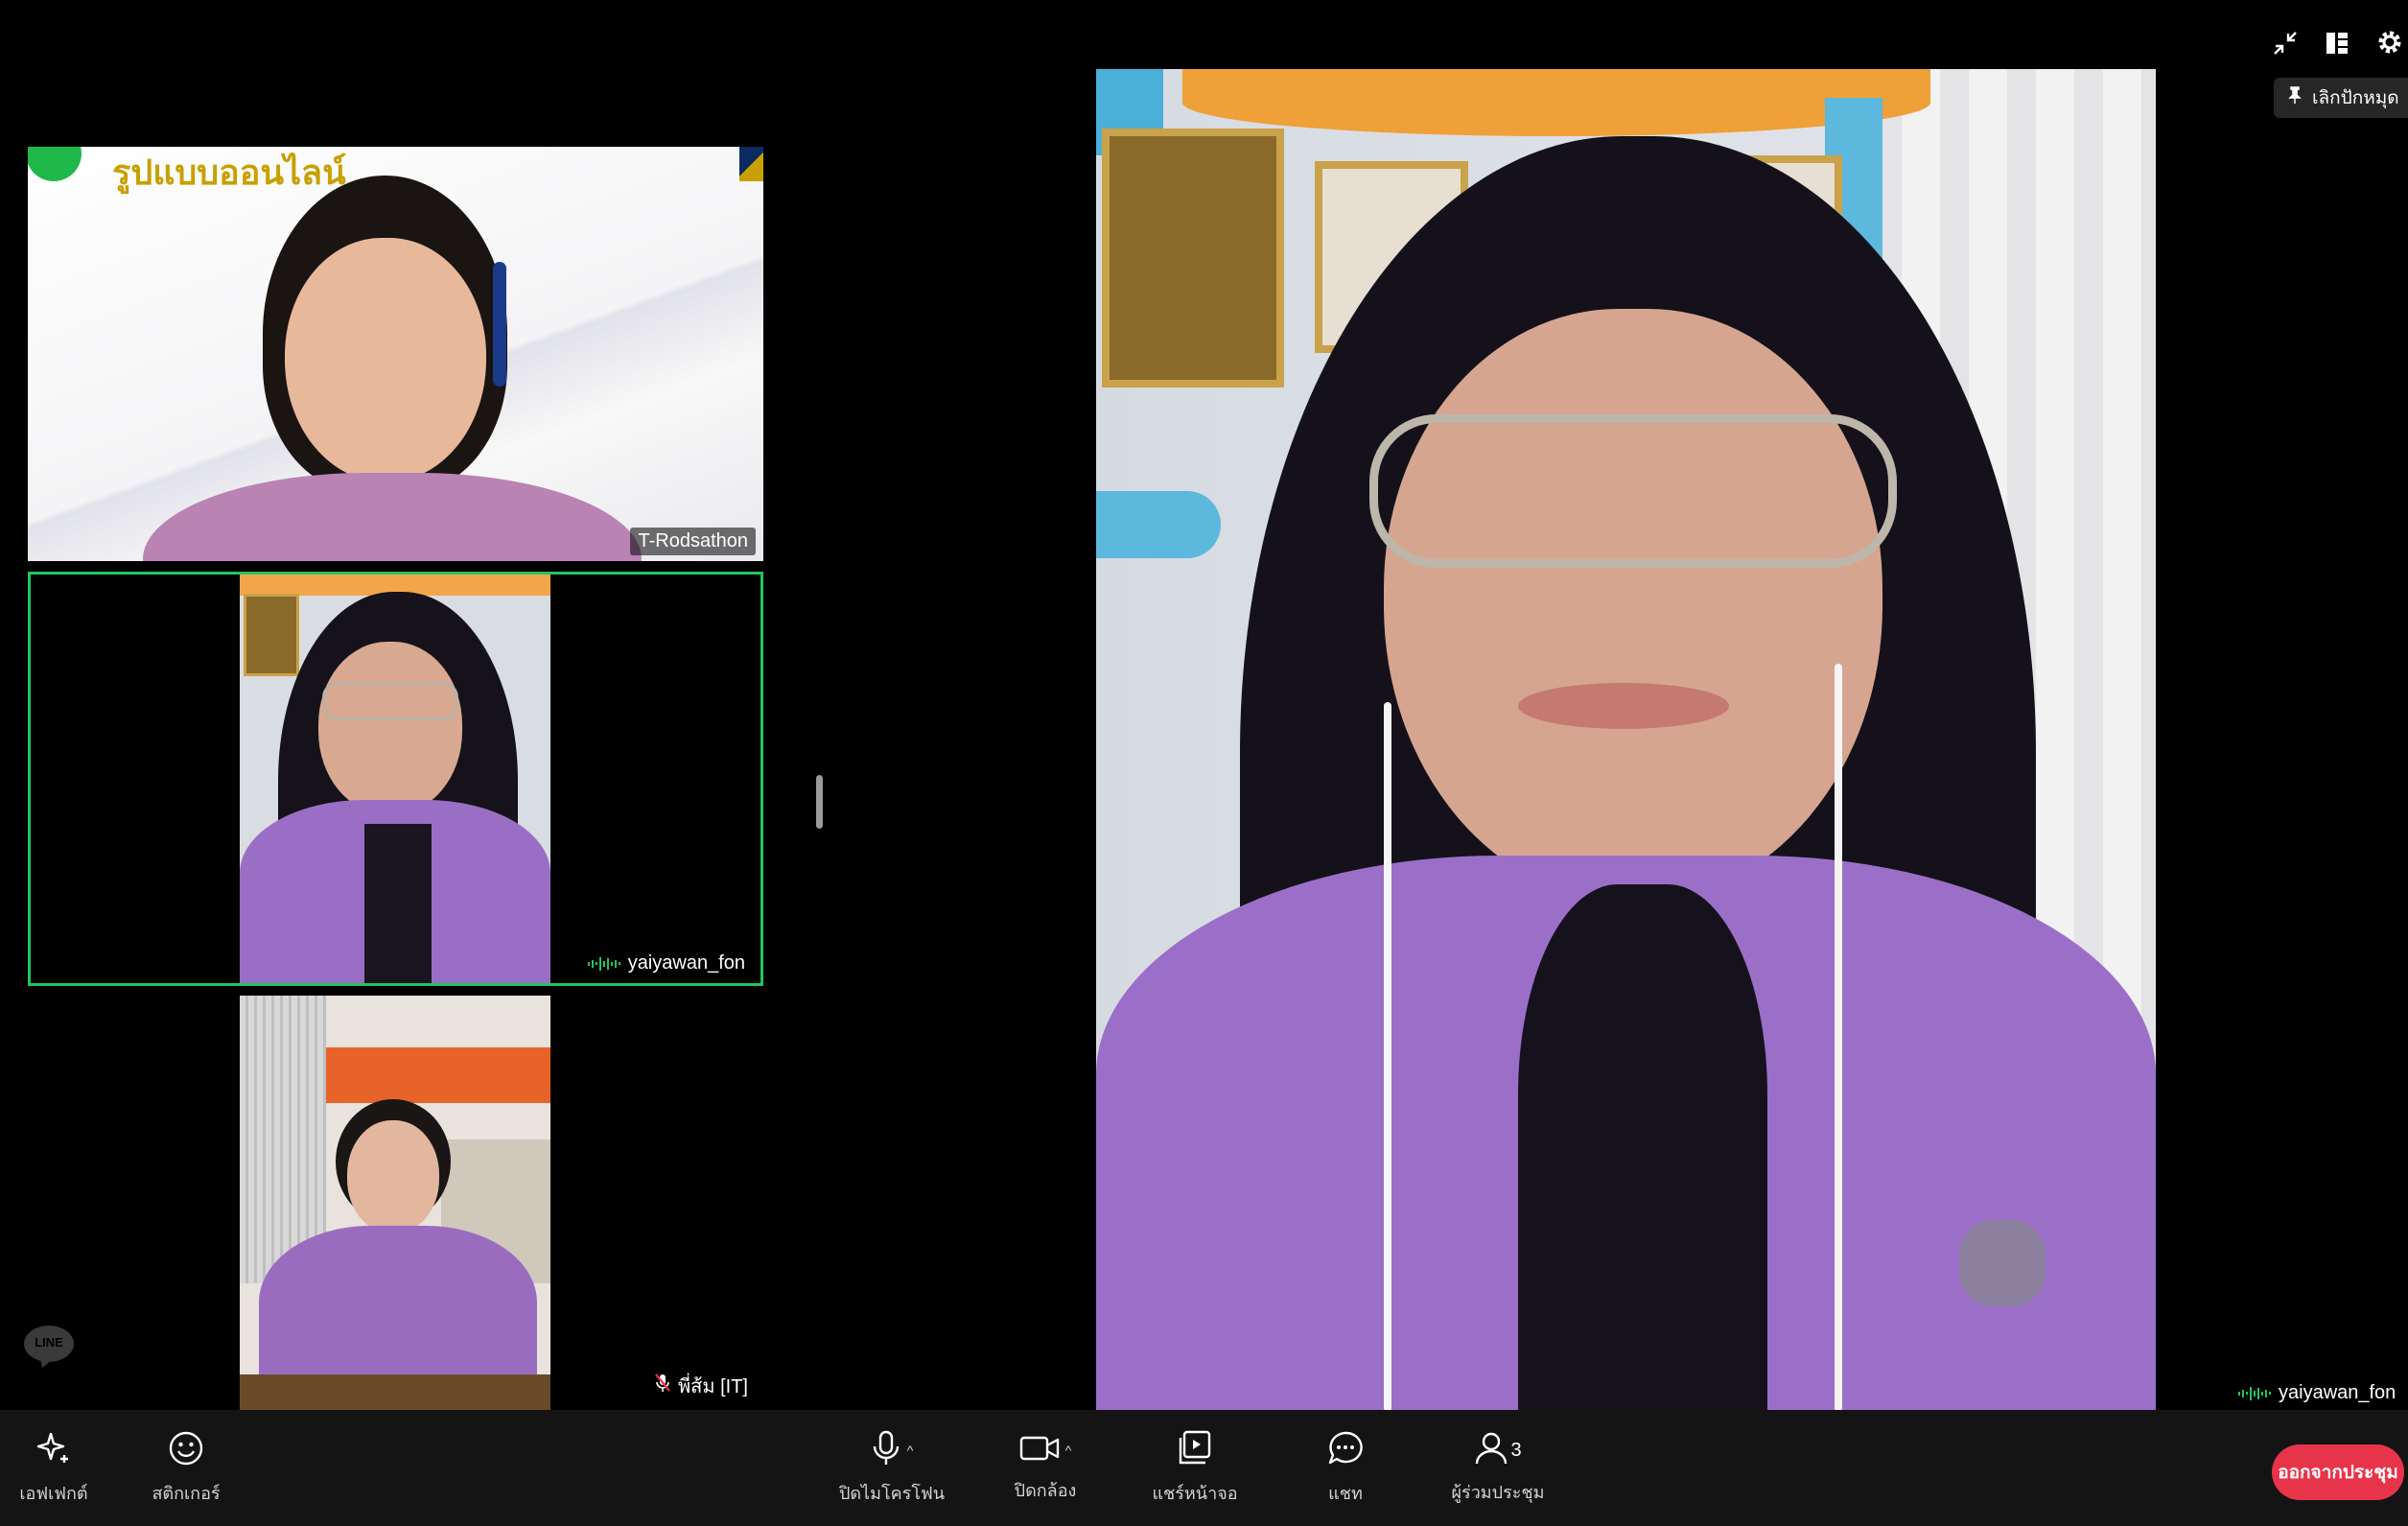 The height and width of the screenshot is (1526, 2408). I want to click on unpin-button: เลิกปักหมุด, so click(2341, 98).